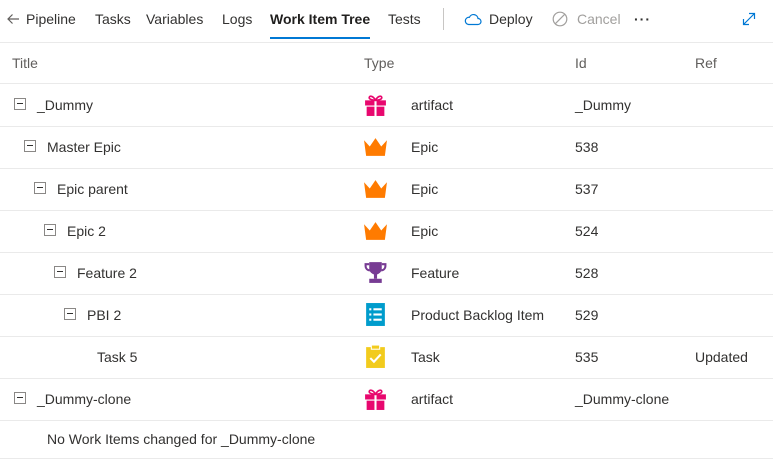  I want to click on row-type: Feature, so click(435, 273).